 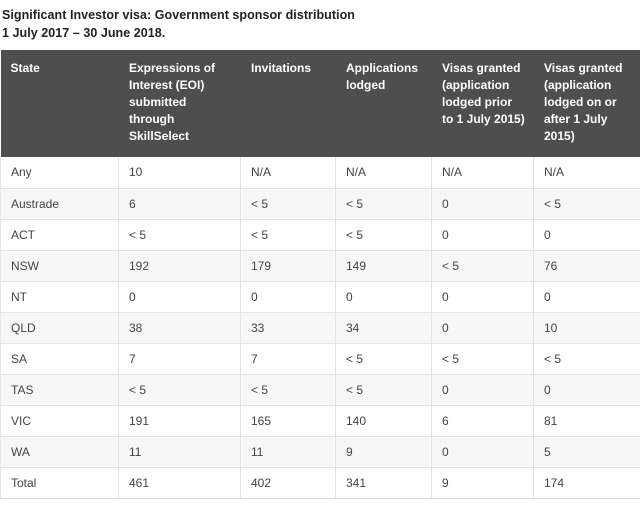 I want to click on cell-applications: 341, so click(x=383, y=483).